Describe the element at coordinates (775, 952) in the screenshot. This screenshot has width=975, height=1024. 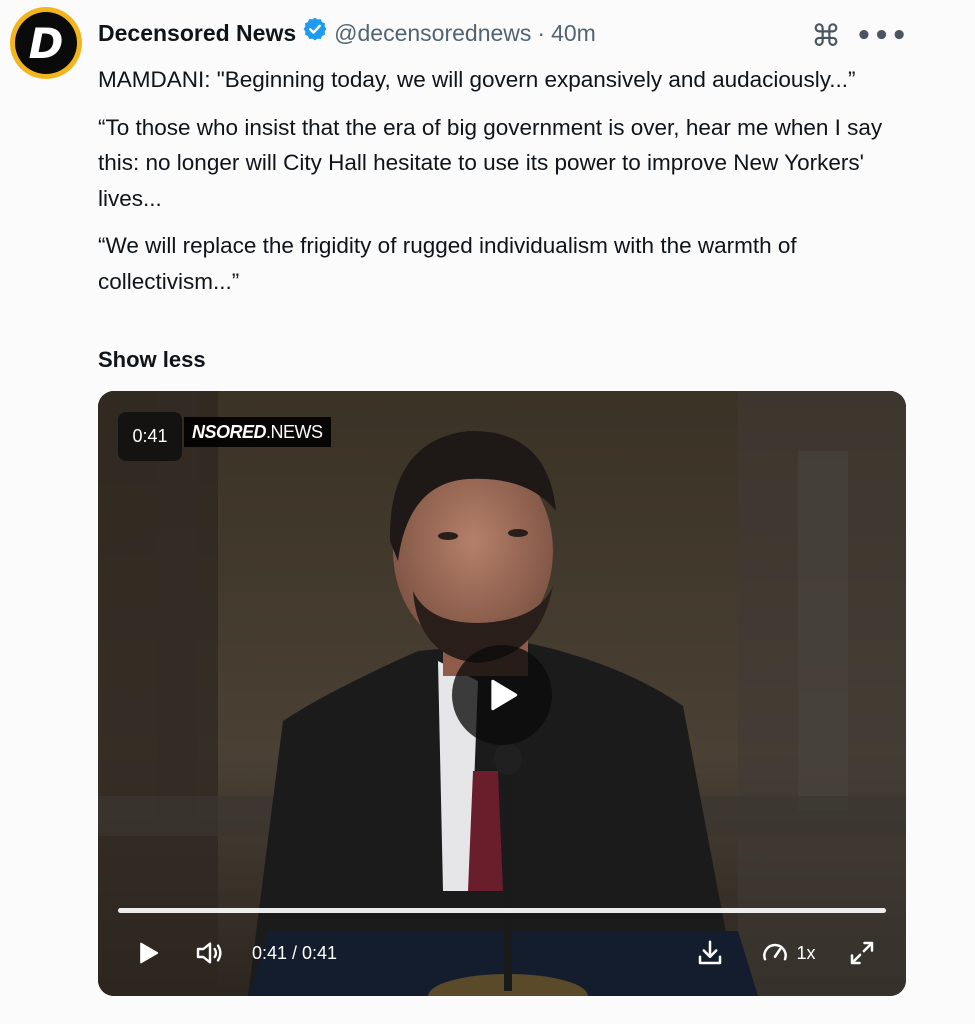
I see `speed-icon` at that location.